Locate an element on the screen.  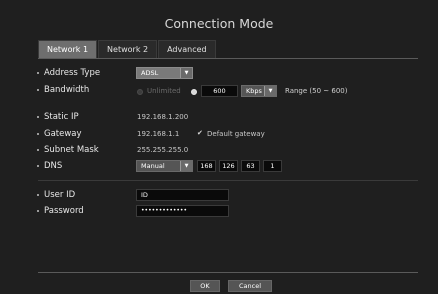
static-ip-row-label: Static IP is located at coordinates (58, 117).